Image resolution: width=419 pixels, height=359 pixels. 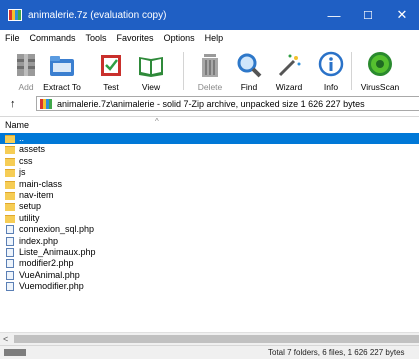 I want to click on list-item-name: Vuemodifier.php, so click(x=51, y=286).